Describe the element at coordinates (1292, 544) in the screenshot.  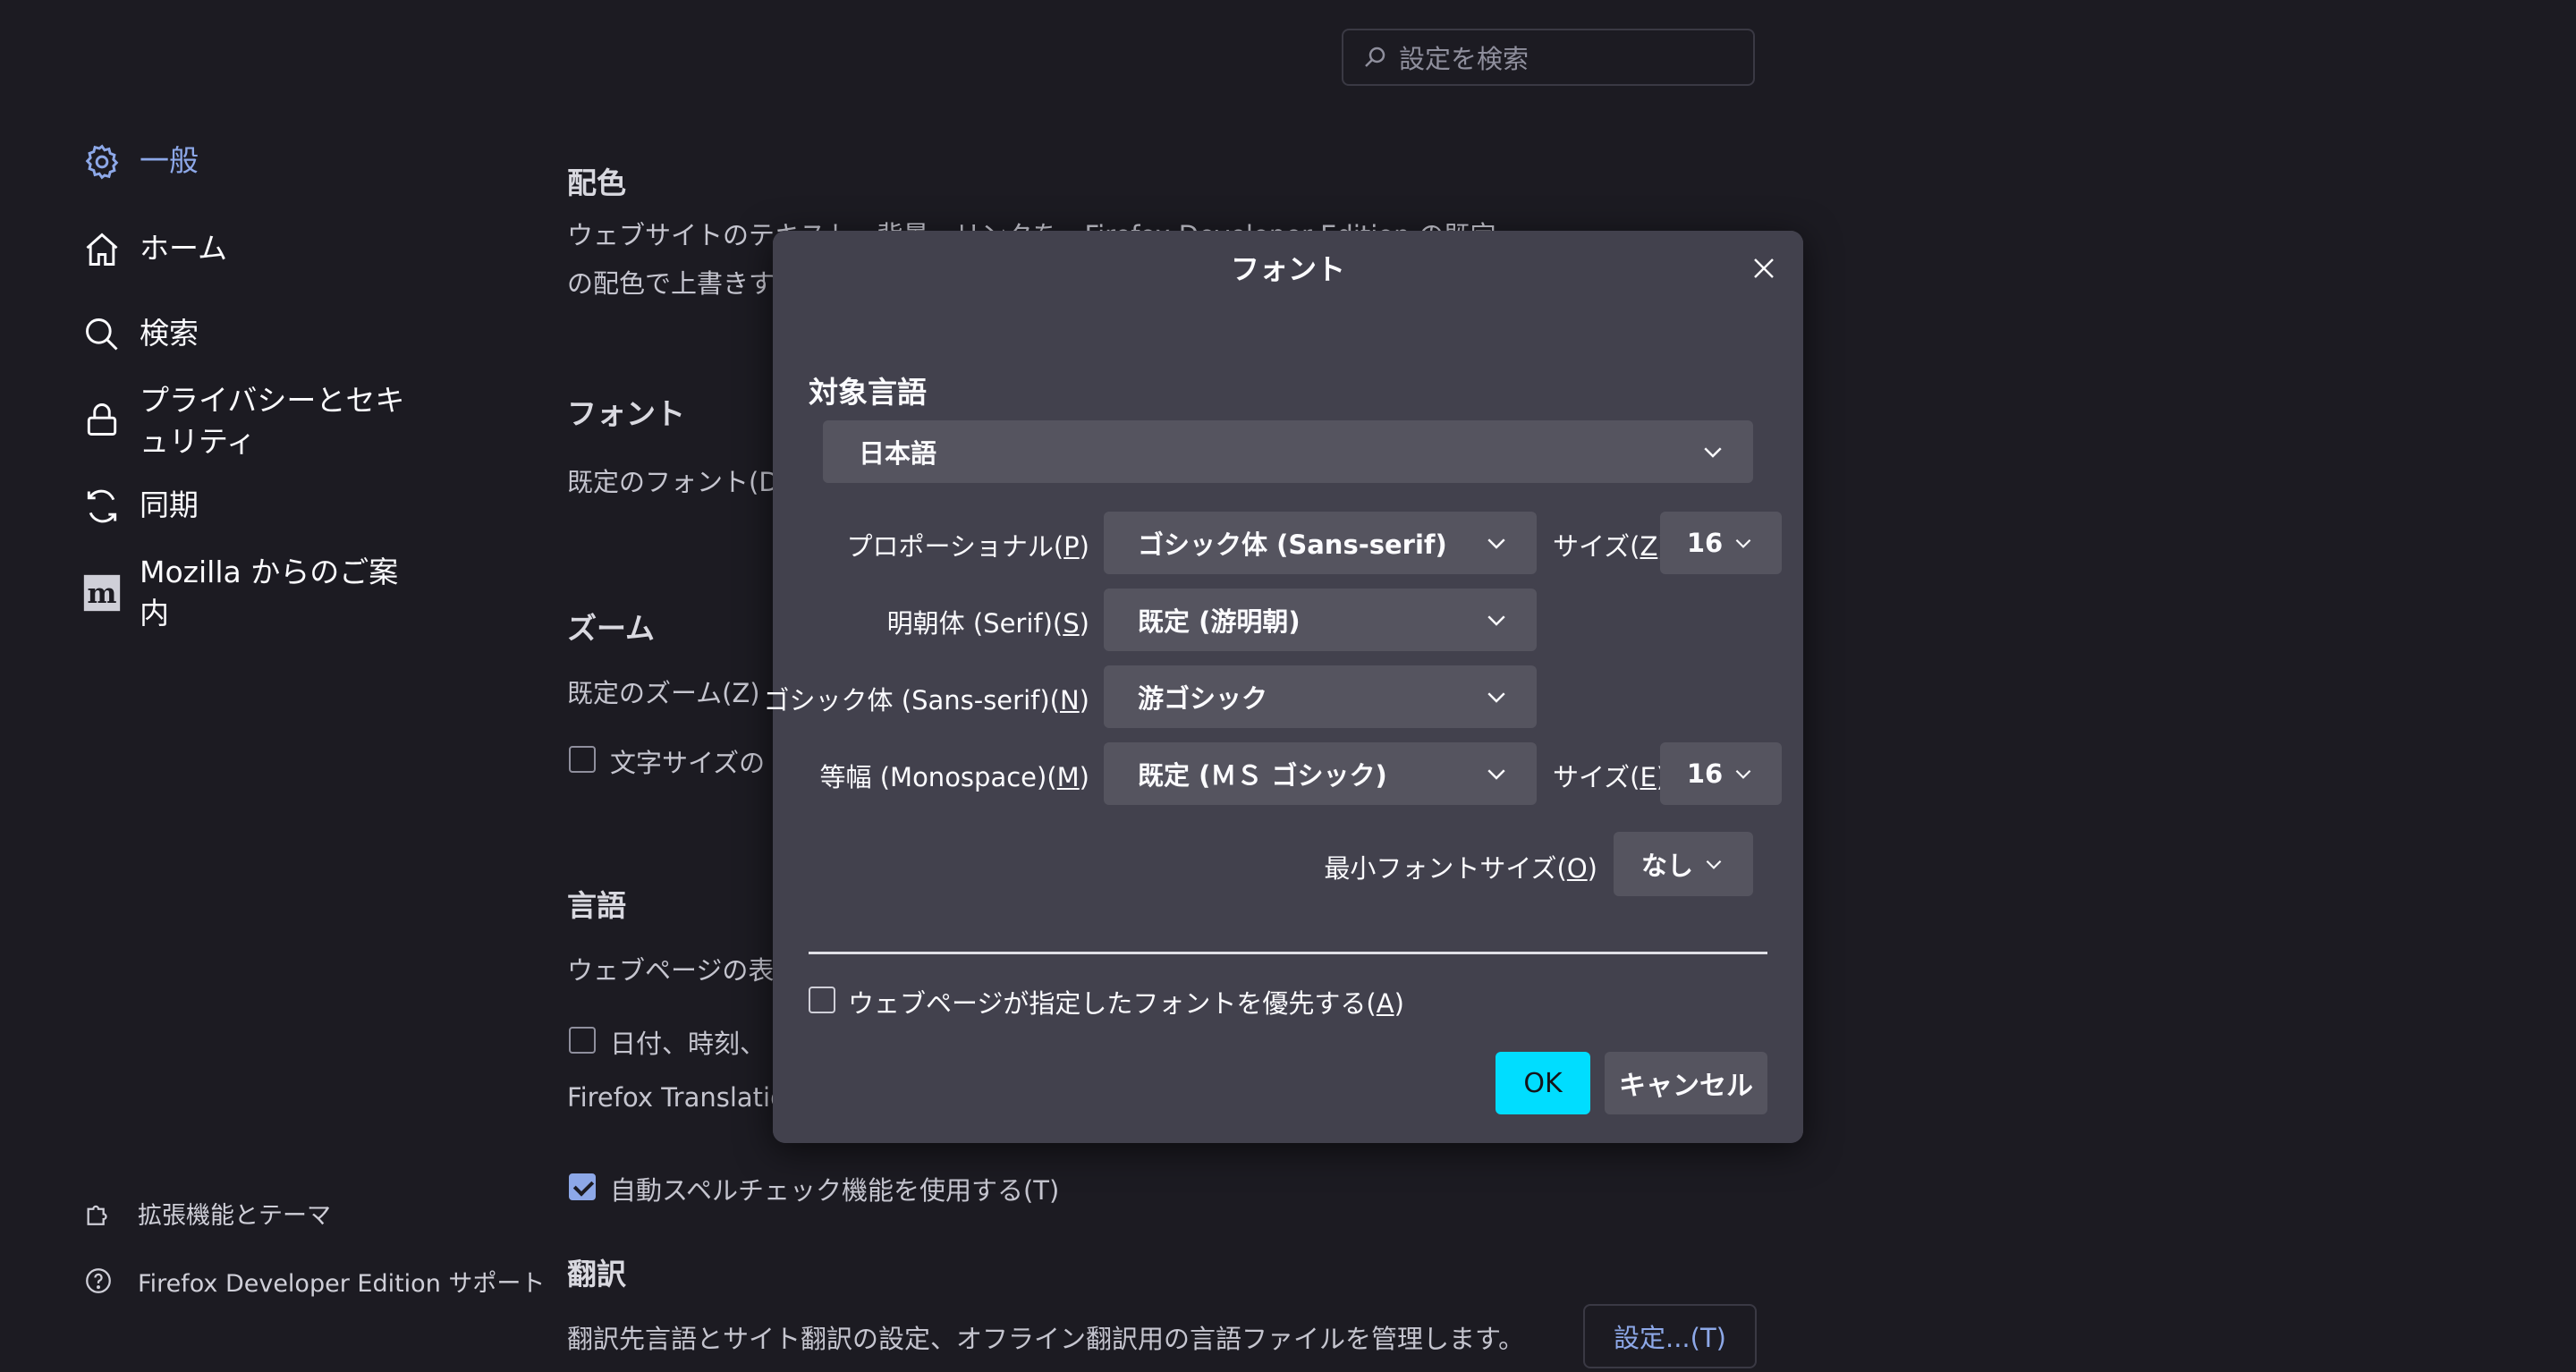
I see `proportional-font-value: ゴシック体 (Sans-serif)` at that location.